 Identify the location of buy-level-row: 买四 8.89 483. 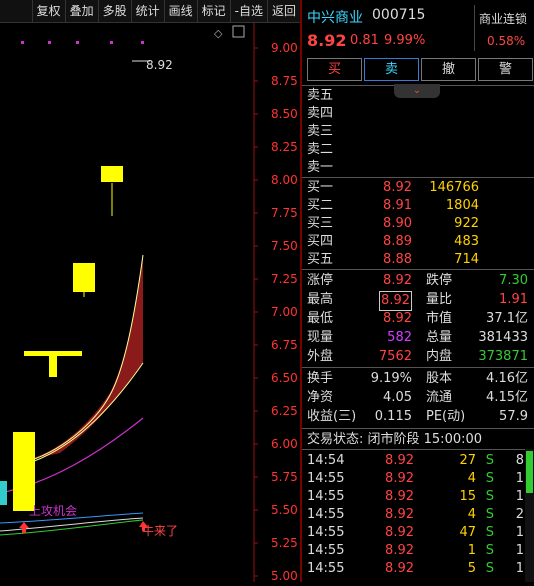
(418, 242).